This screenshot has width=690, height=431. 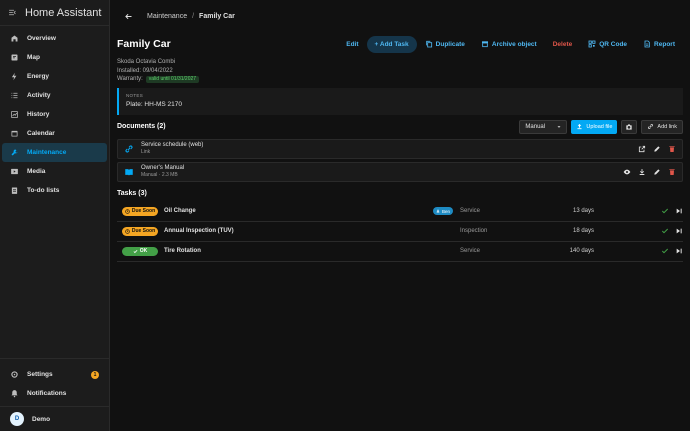 I want to click on document-item: Owner's Manual Manual · 2.3 MB, so click(x=400, y=171).